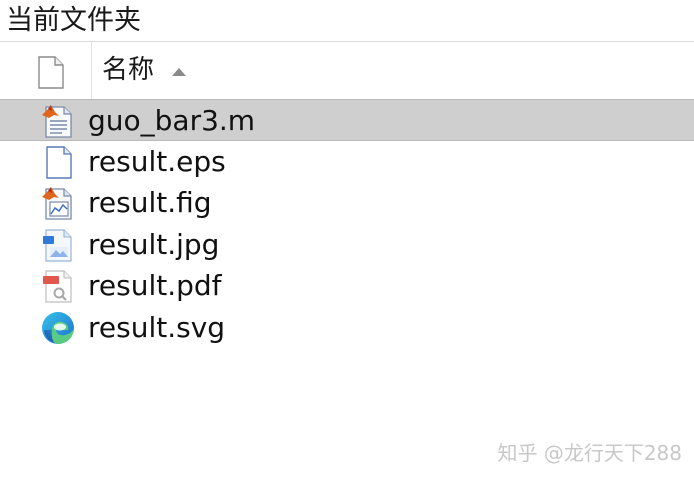  Describe the element at coordinates (157, 161) in the screenshot. I see `file-name: result.eps` at that location.